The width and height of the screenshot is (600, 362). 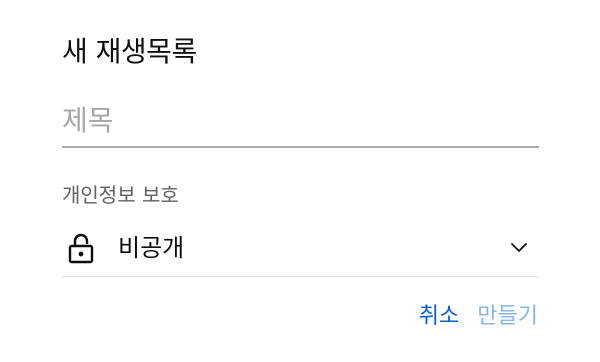 I want to click on chevron-down-icon, so click(x=519, y=248).